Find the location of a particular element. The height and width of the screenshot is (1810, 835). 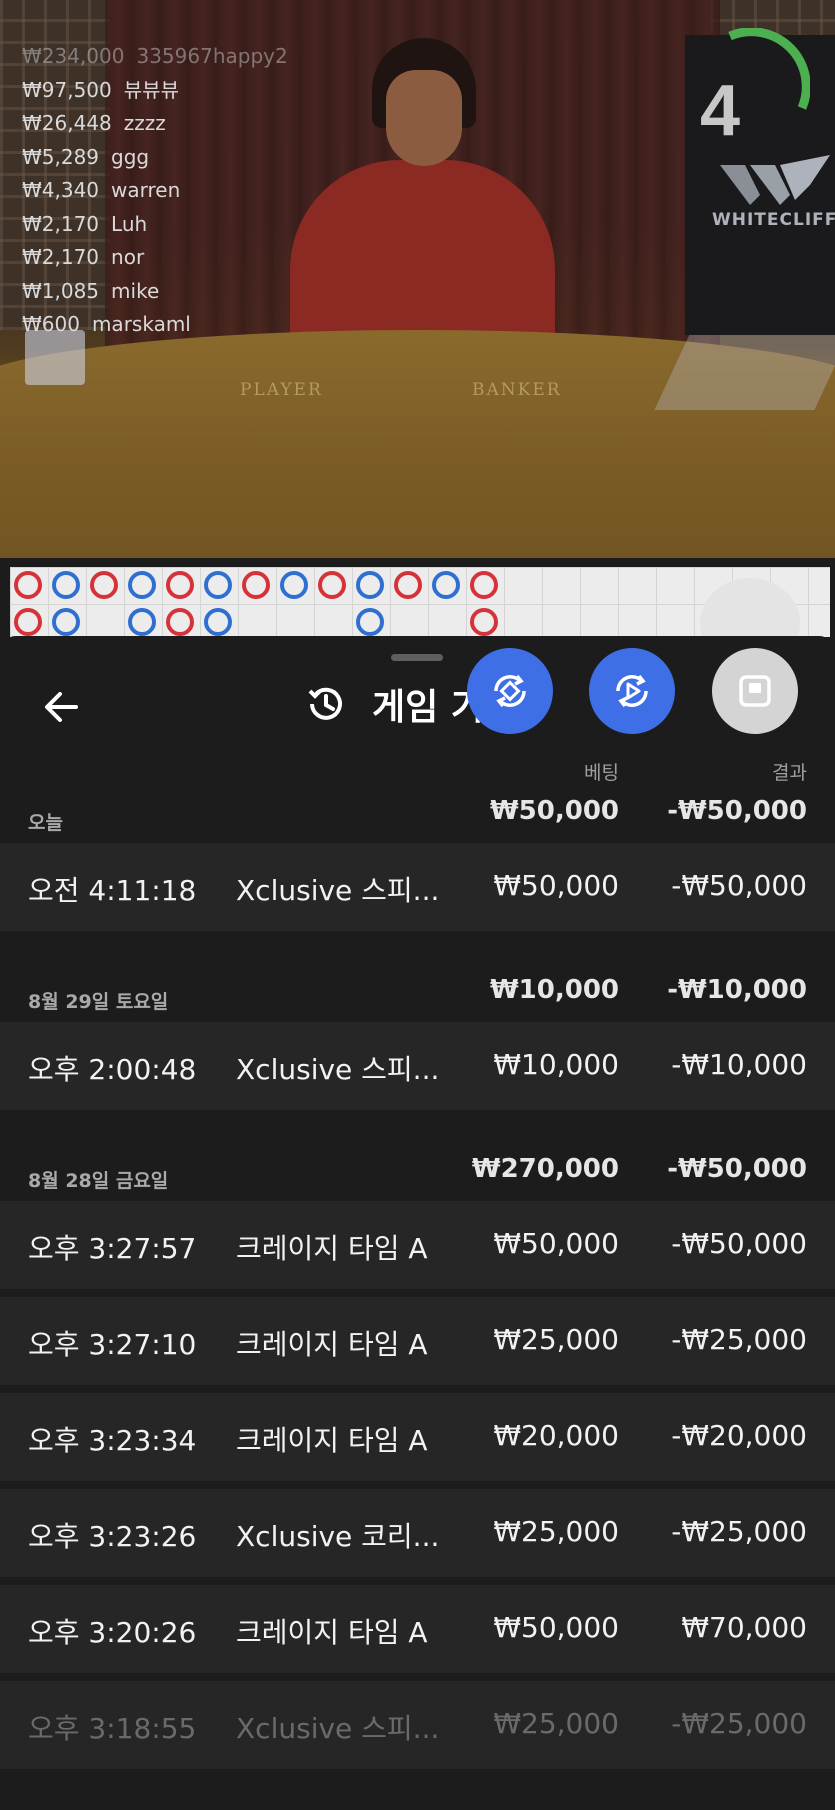

ticker-row: ₩2,170 Luh is located at coordinates (155, 225).